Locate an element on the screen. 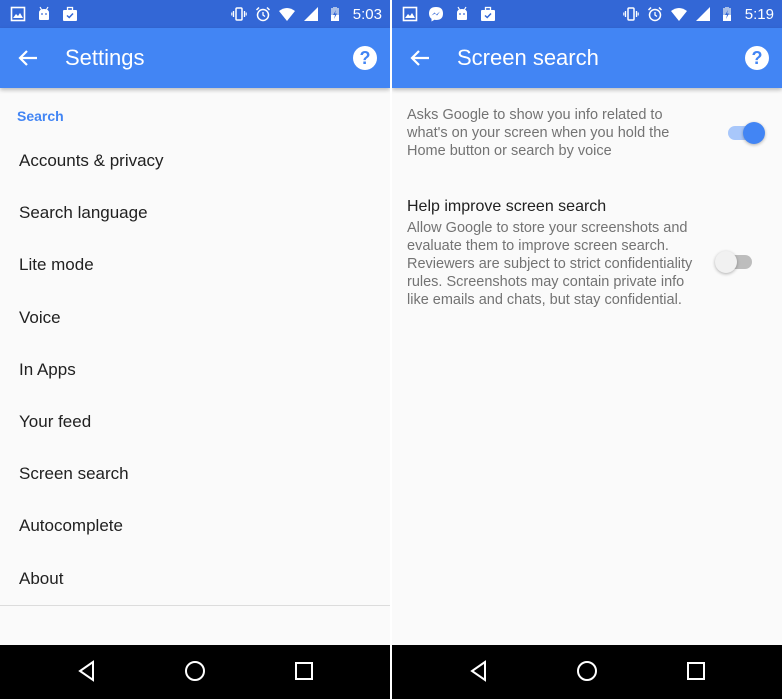 This screenshot has height=699, width=782. menu-item-about: About is located at coordinates (195, 579).